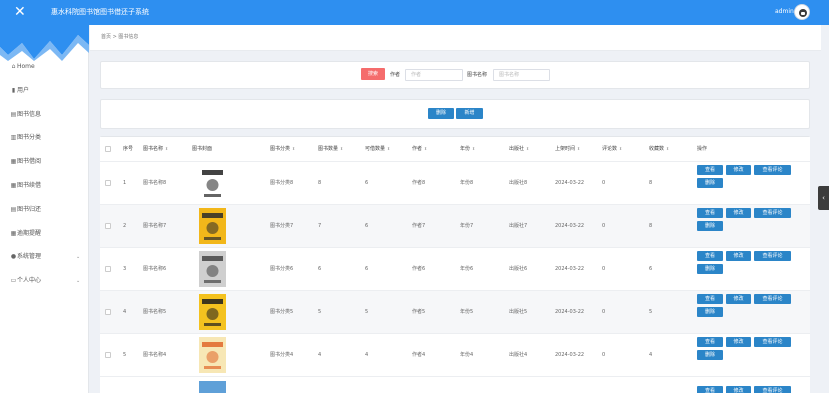 The image size is (829, 393). What do you see at coordinates (44, 91) in the screenshot?
I see `sidebar-item-2: ▮ 用户` at bounding box center [44, 91].